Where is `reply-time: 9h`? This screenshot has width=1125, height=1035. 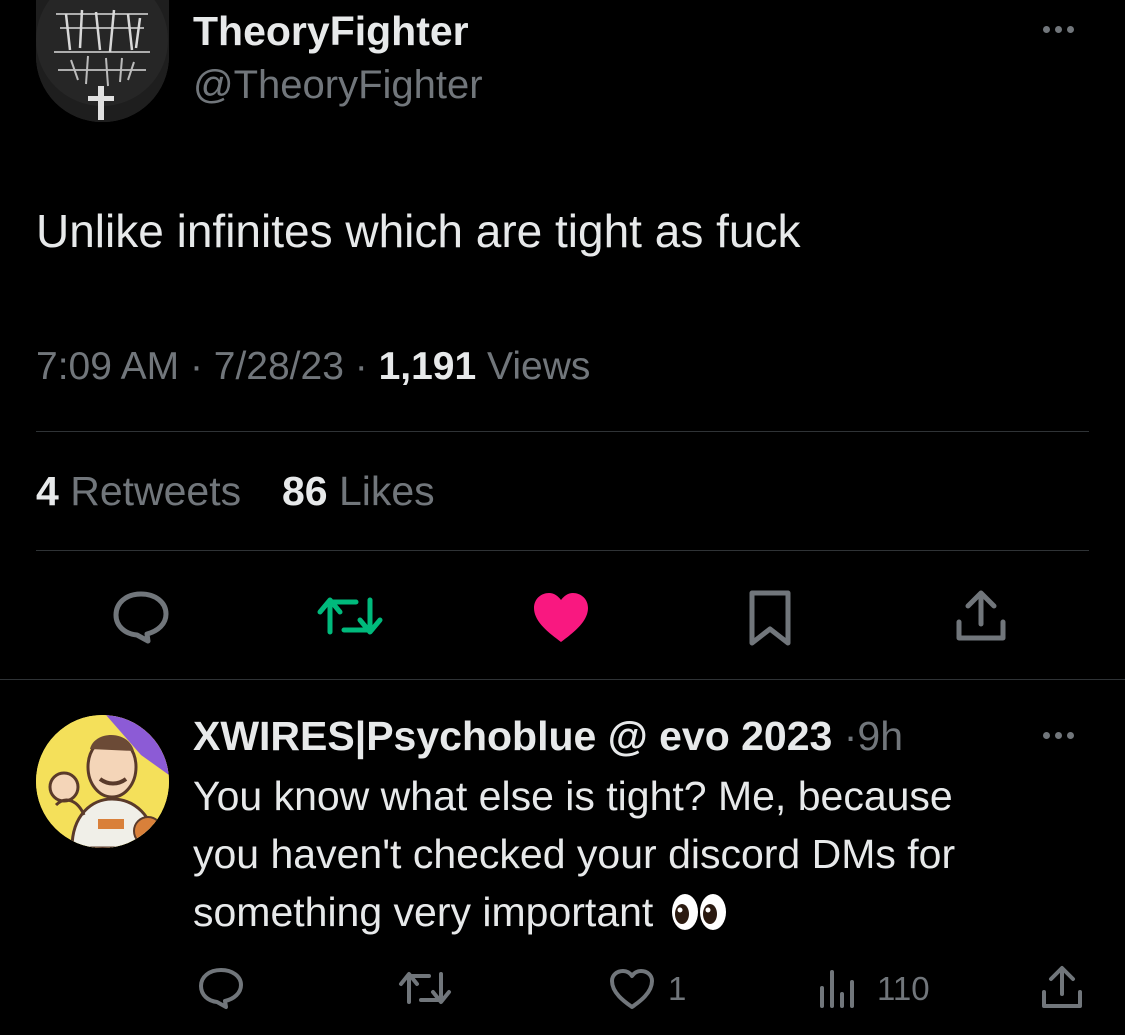
reply-time: 9h is located at coordinates (880, 736).